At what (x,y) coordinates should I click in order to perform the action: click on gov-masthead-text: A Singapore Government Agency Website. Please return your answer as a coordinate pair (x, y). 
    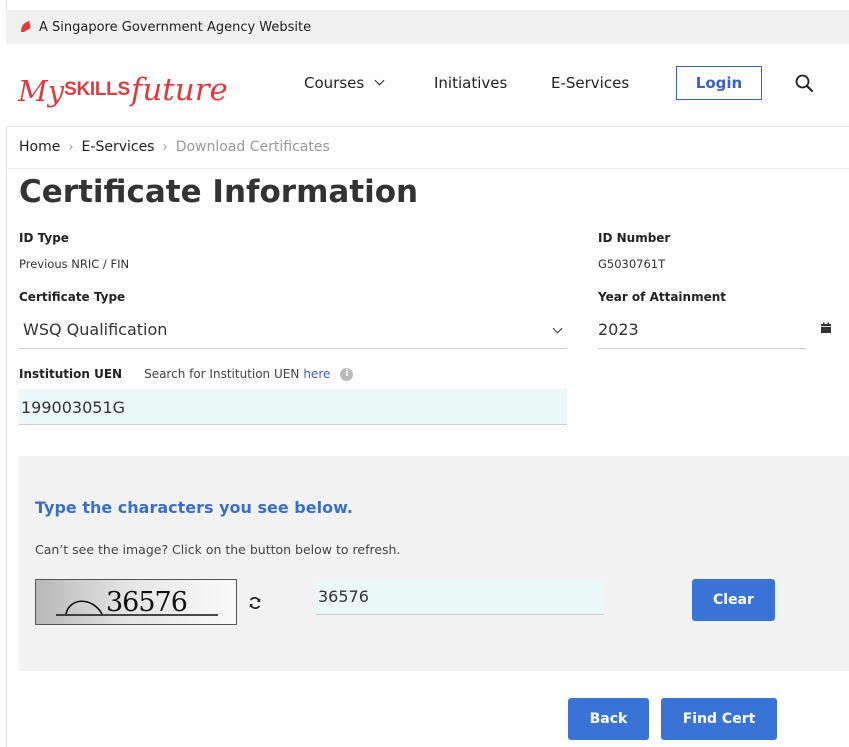
    Looking at the image, I should click on (175, 27).